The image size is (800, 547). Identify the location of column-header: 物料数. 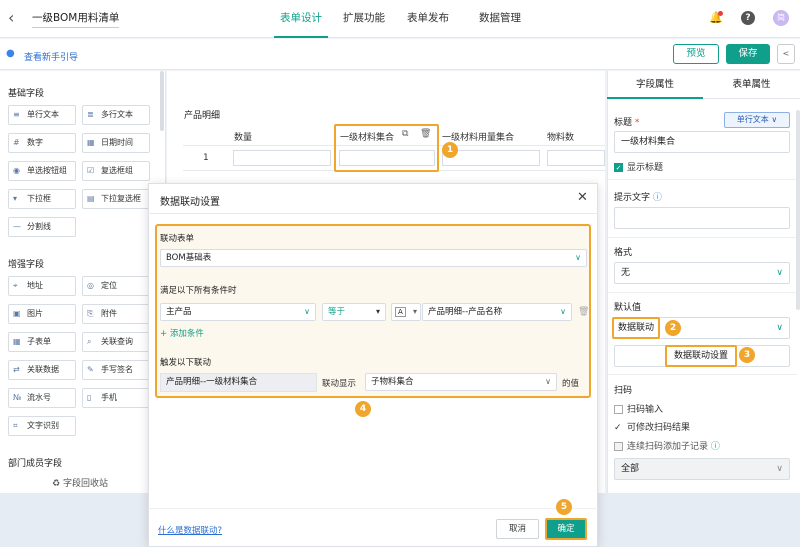
(560, 136).